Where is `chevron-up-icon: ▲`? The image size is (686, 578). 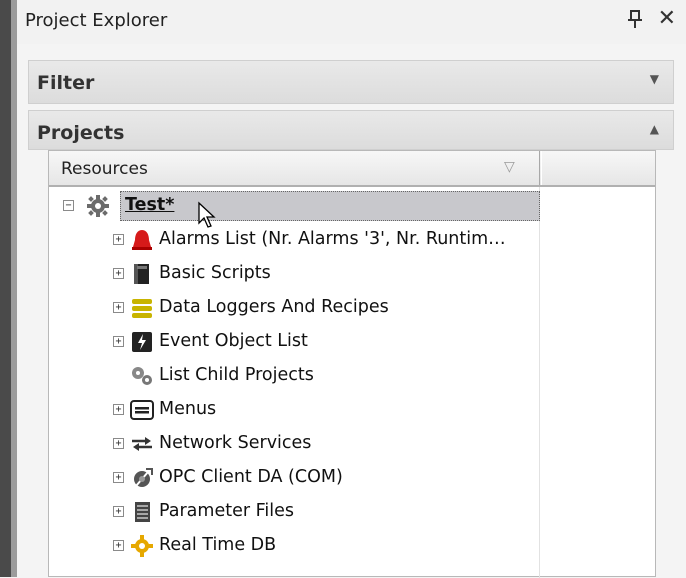
chevron-up-icon: ▲ is located at coordinates (654, 129).